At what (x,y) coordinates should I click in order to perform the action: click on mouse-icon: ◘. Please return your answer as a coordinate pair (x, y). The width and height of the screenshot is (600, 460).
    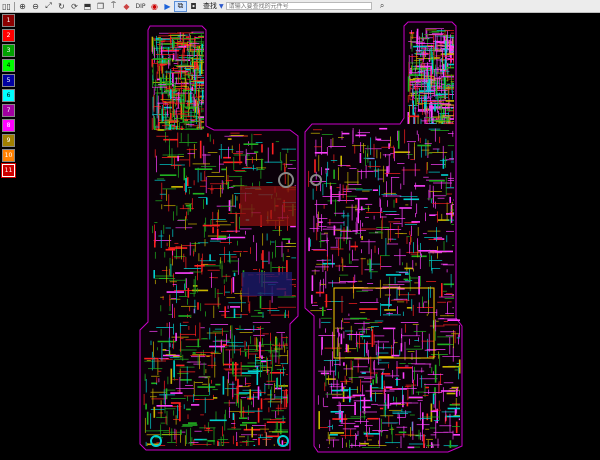
    Looking at the image, I should click on (193, 6).